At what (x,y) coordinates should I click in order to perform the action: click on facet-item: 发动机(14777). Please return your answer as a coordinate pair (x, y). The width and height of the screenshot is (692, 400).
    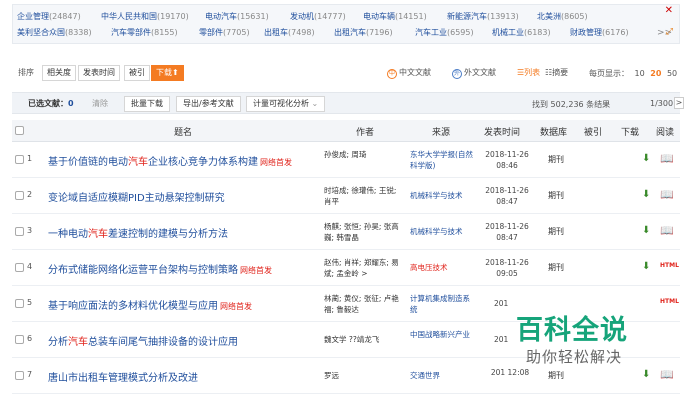
    Looking at the image, I should click on (318, 17).